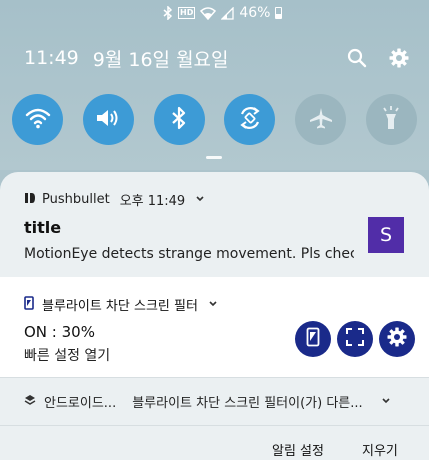 This screenshot has height=460, width=429. Describe the element at coordinates (59, 332) in the screenshot. I see `filter-status: ON : 30%` at that location.